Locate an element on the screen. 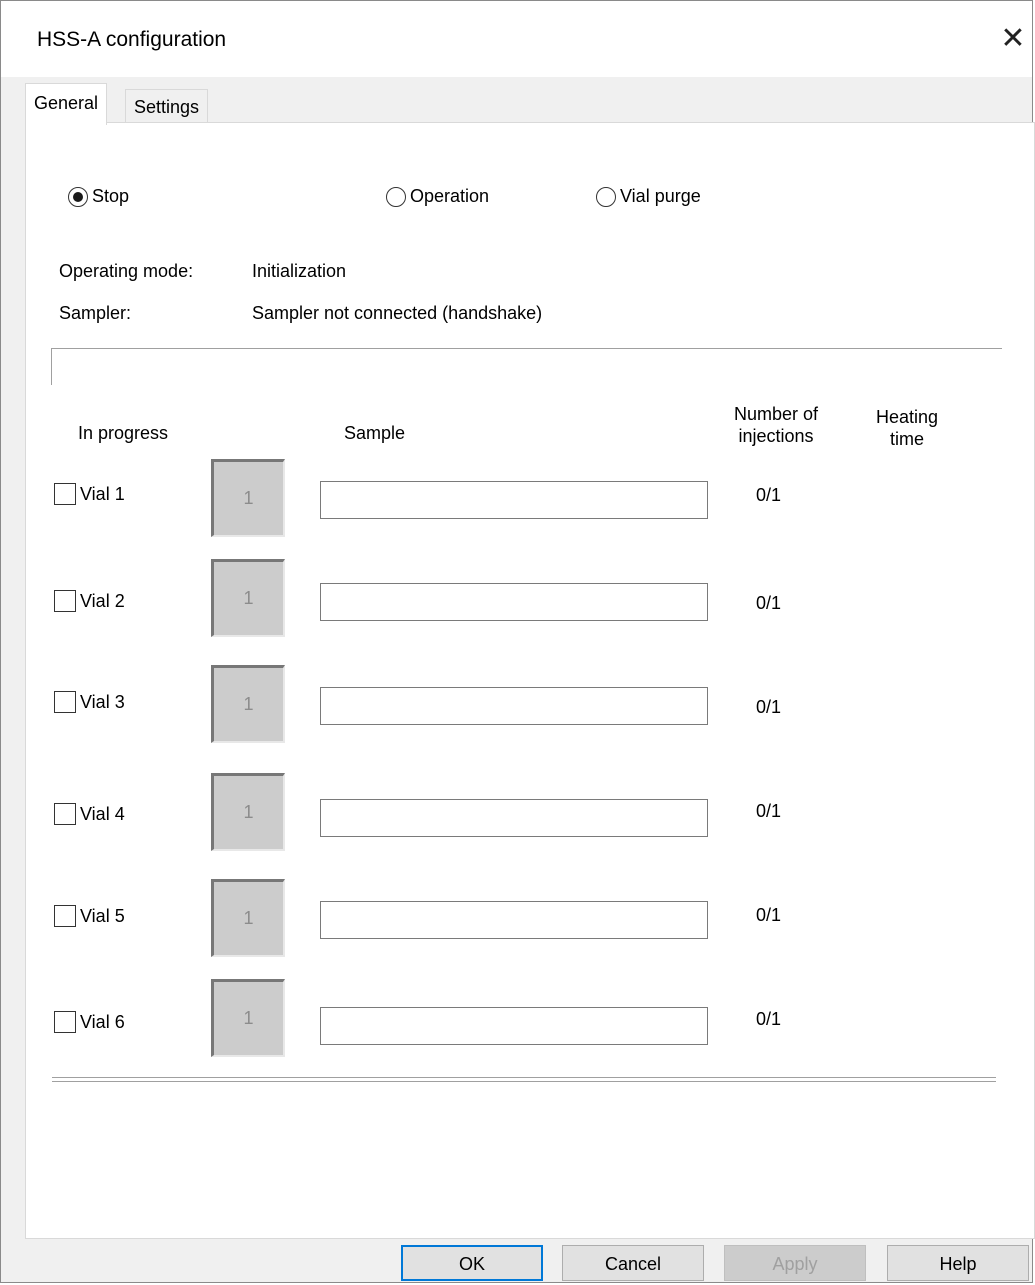 Image resolution: width=1035 pixels, height=1285 pixels. radio-vial-purge-label: Vial purge is located at coordinates (660, 196).